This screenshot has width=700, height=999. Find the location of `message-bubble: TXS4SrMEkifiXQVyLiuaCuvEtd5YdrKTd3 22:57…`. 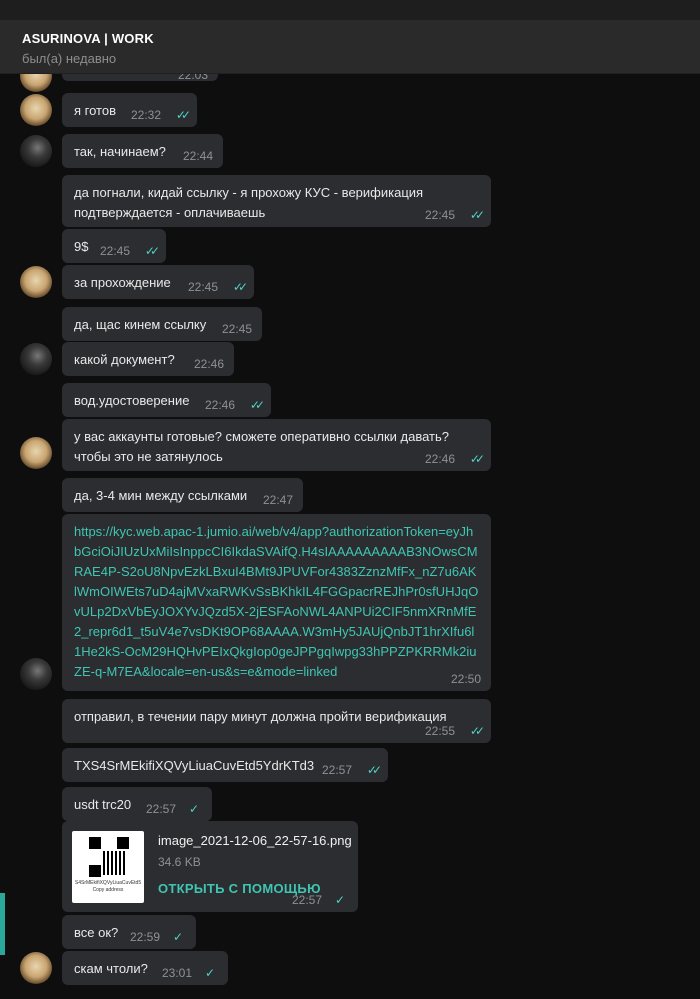

message-bubble: TXS4SrMEkifiXQVyLiuaCuvEtd5YdrKTd3 22:57… is located at coordinates (225, 765).